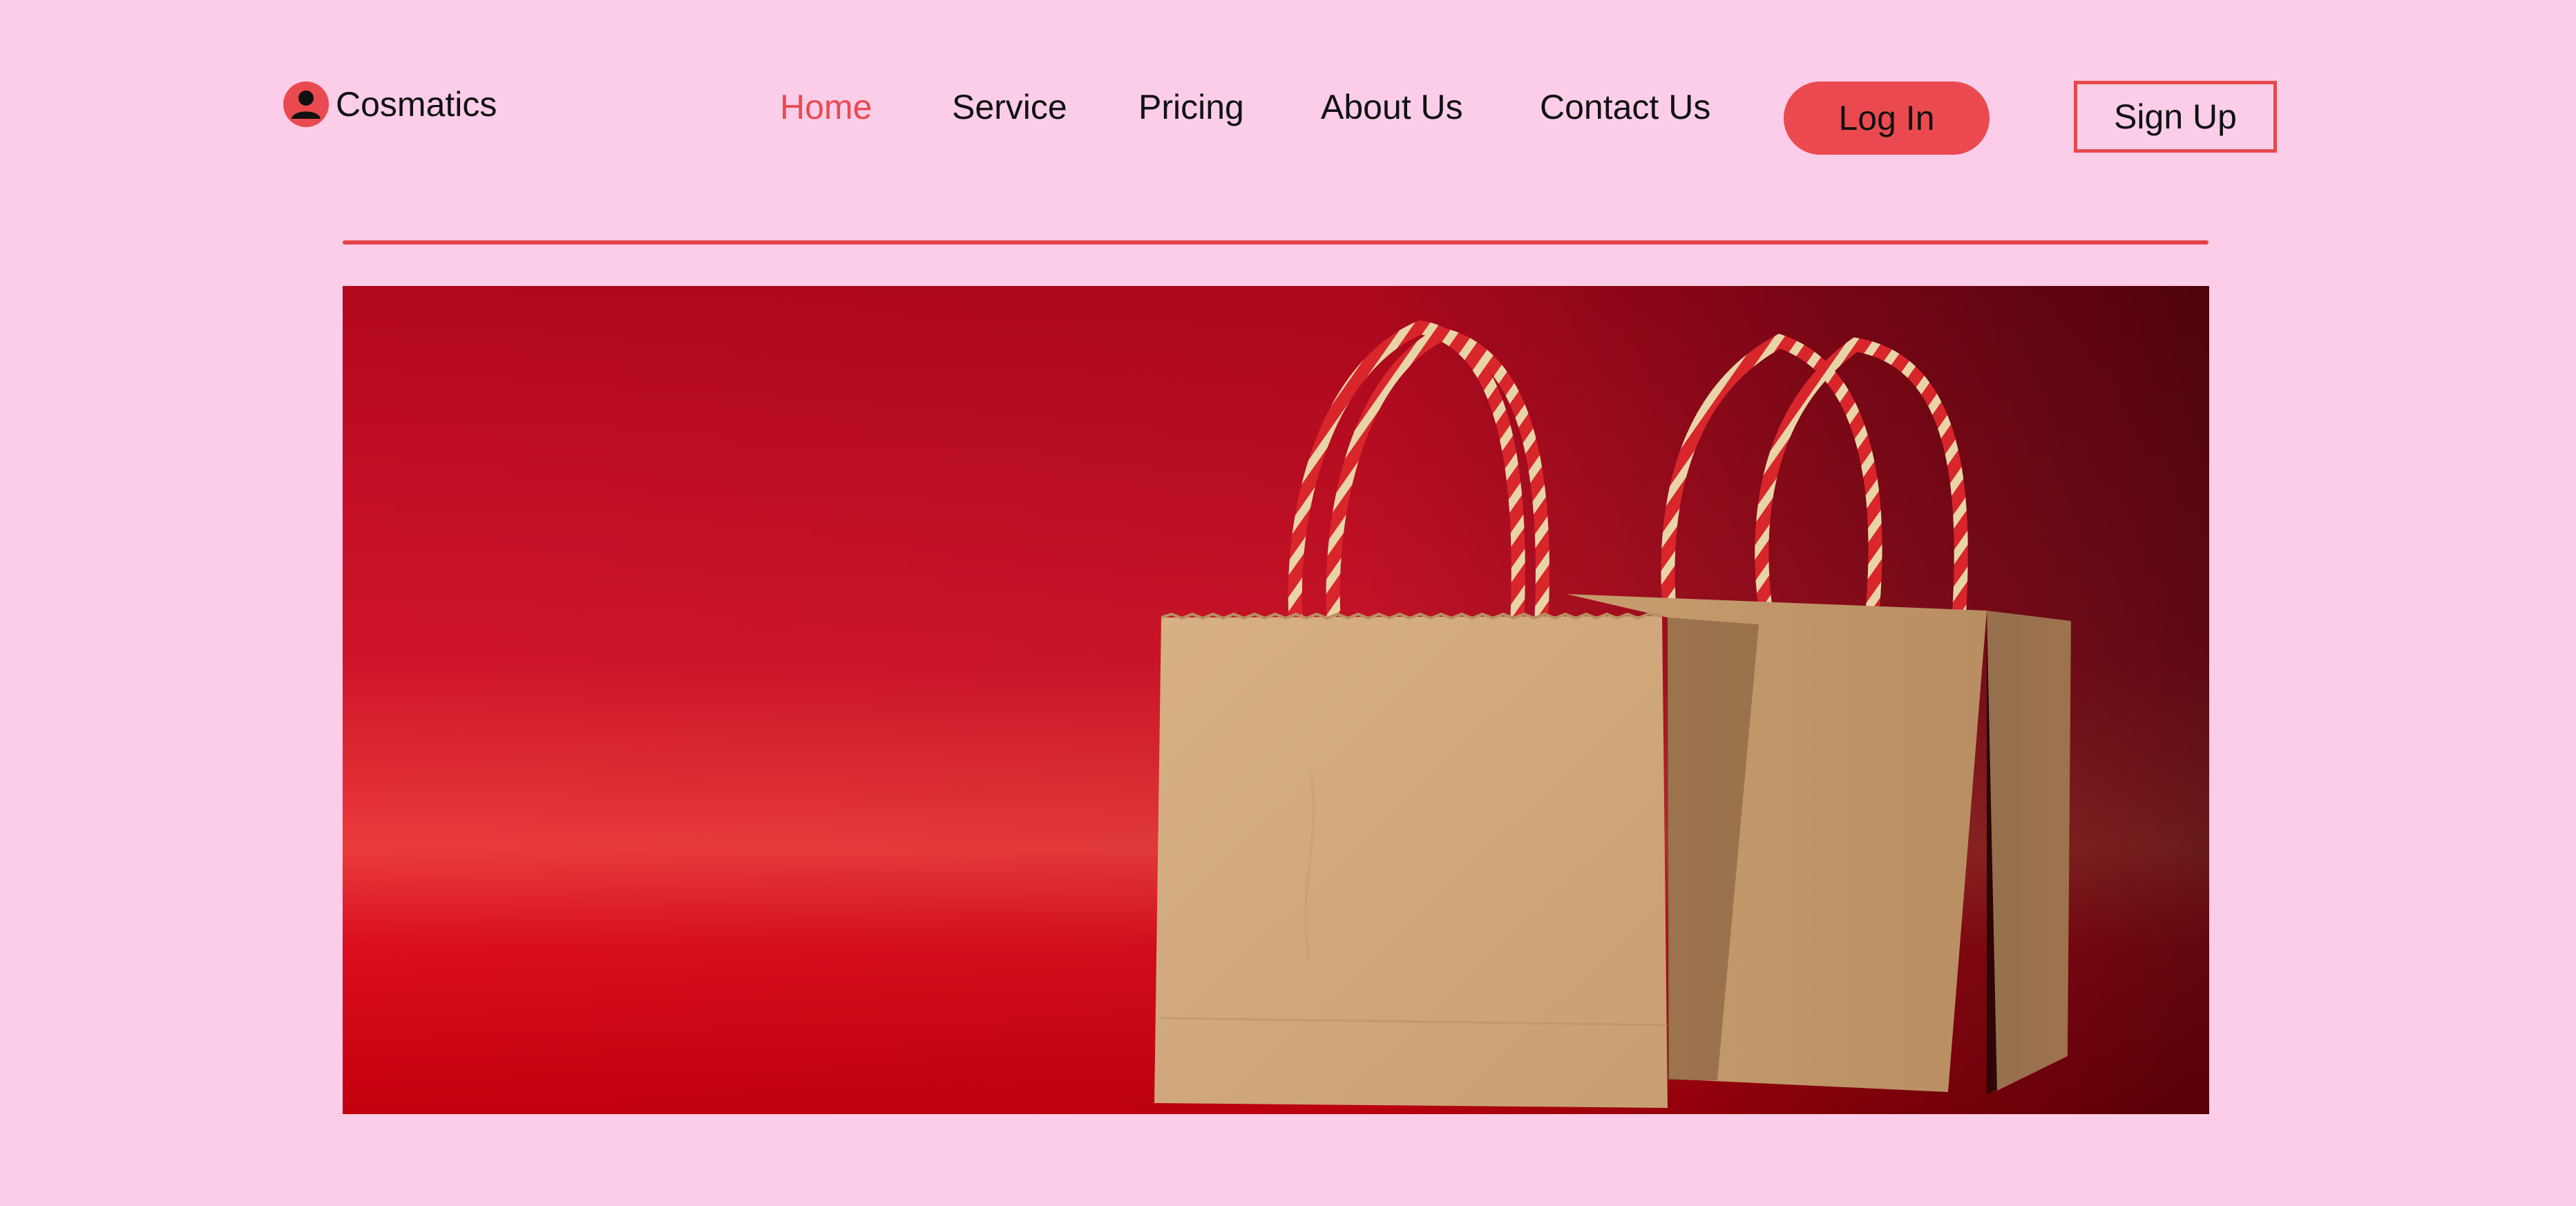 The image size is (2576, 1206). I want to click on user-avatar-icon, so click(306, 104).